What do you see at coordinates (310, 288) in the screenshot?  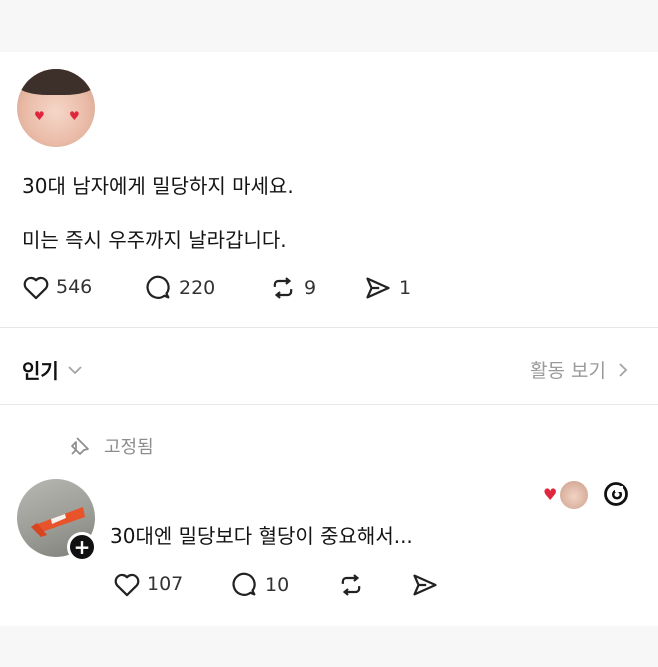 I see `repost-count: 9` at bounding box center [310, 288].